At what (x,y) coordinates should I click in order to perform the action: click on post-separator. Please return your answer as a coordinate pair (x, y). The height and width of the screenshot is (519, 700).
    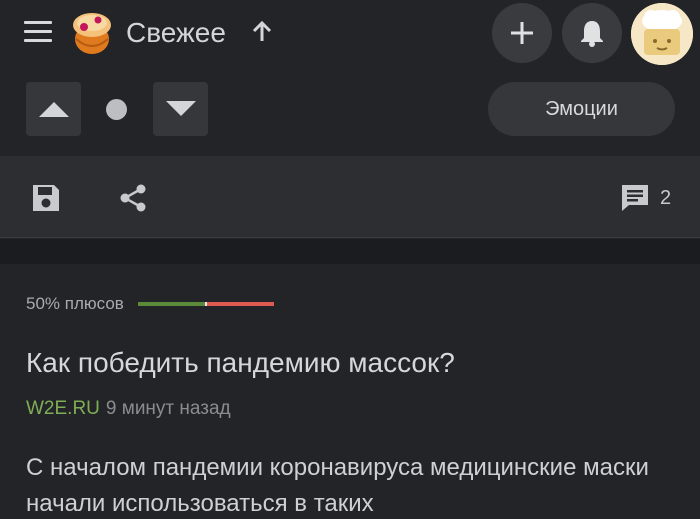
    Looking at the image, I should click on (350, 251).